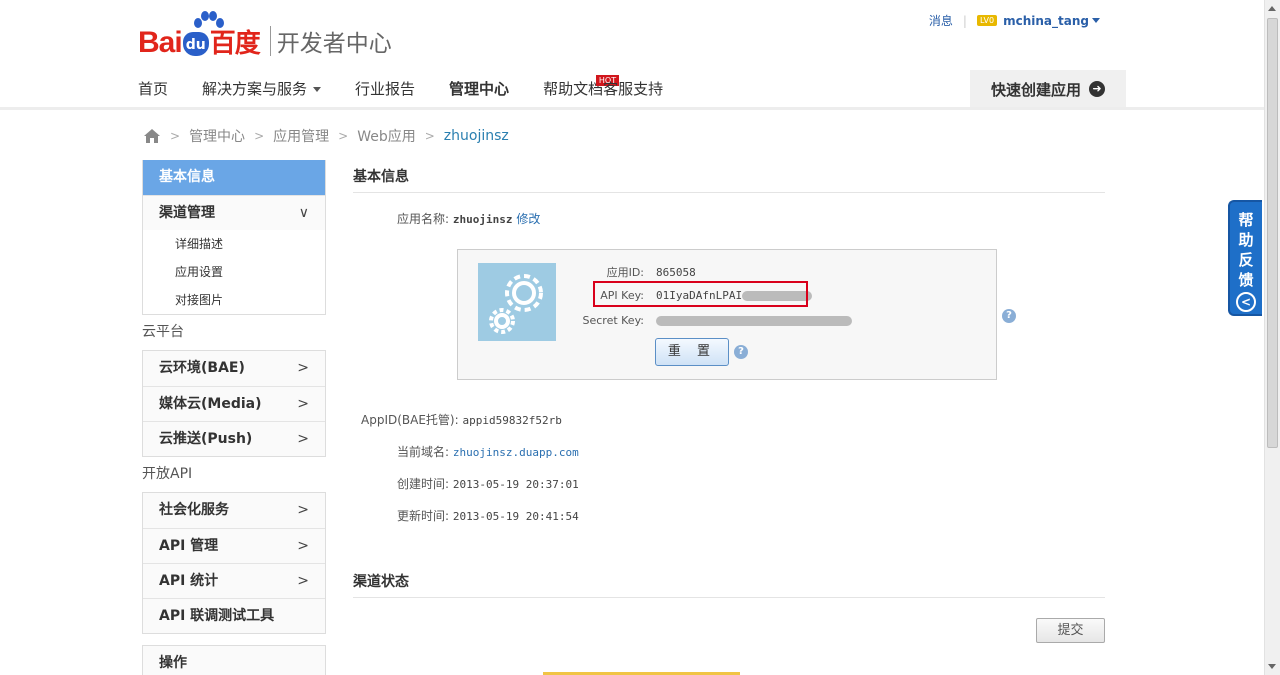 The height and width of the screenshot is (675, 1280). I want to click on api-key-highlight, so click(700, 294).